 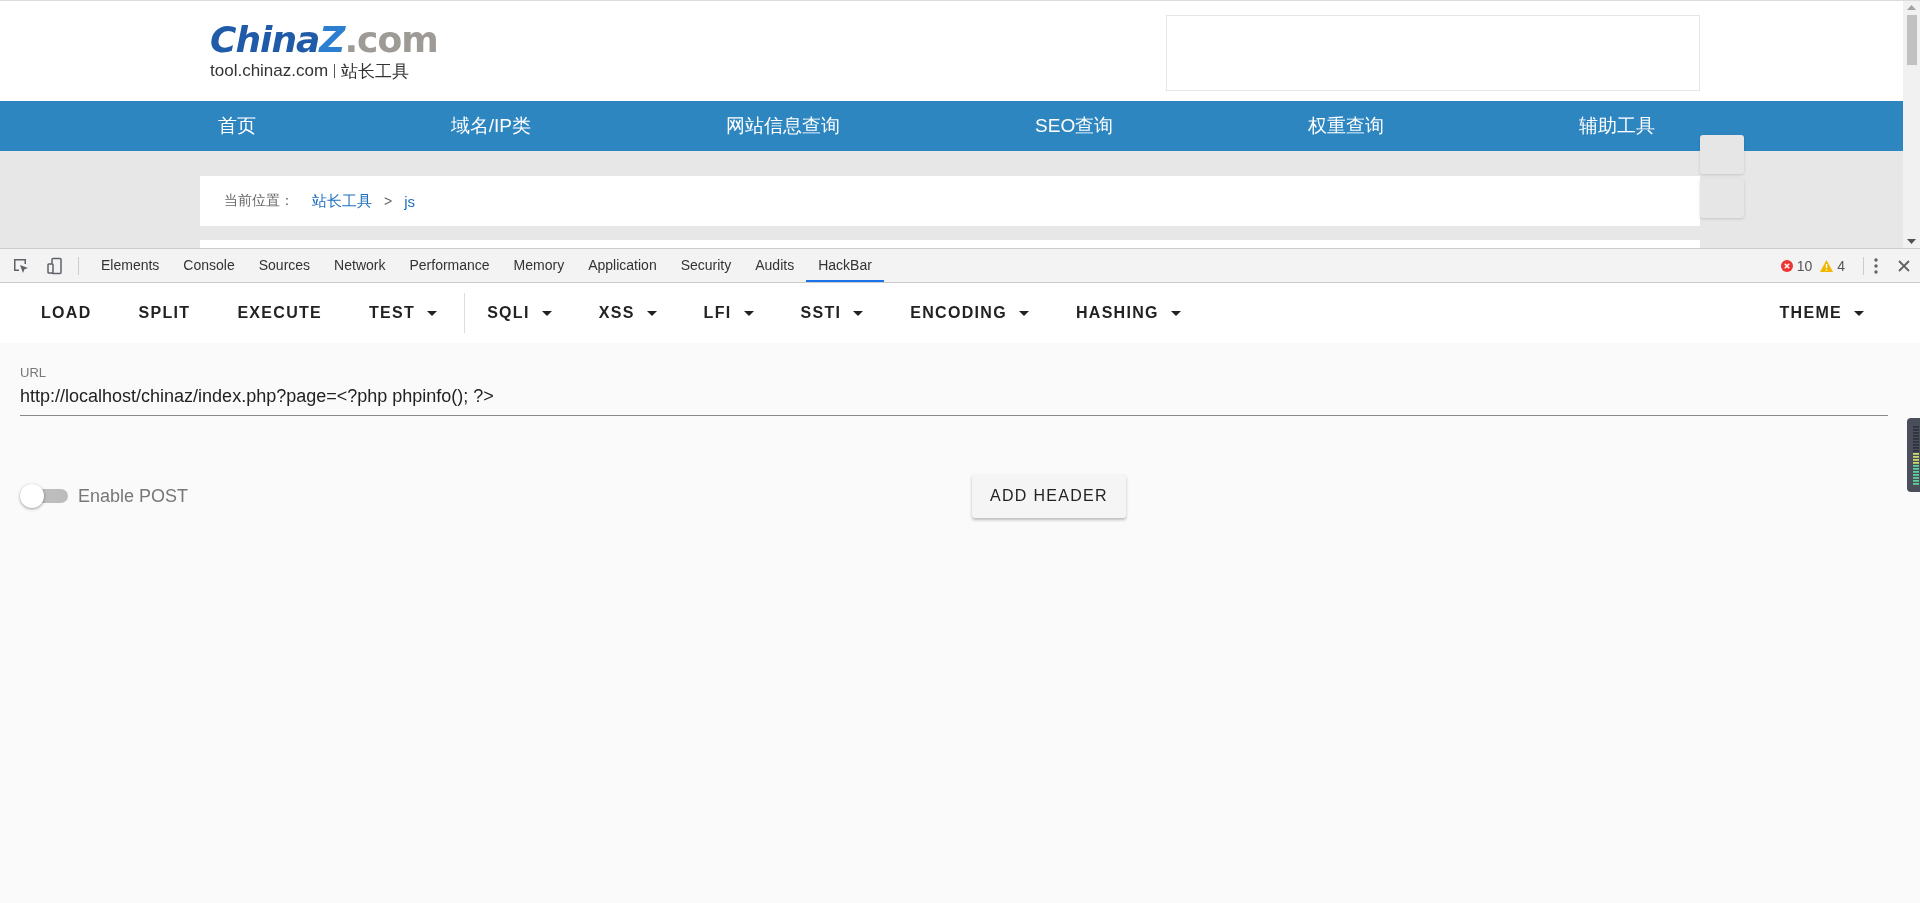 What do you see at coordinates (1049, 496) in the screenshot?
I see `add-header-button: ADD HEADER` at bounding box center [1049, 496].